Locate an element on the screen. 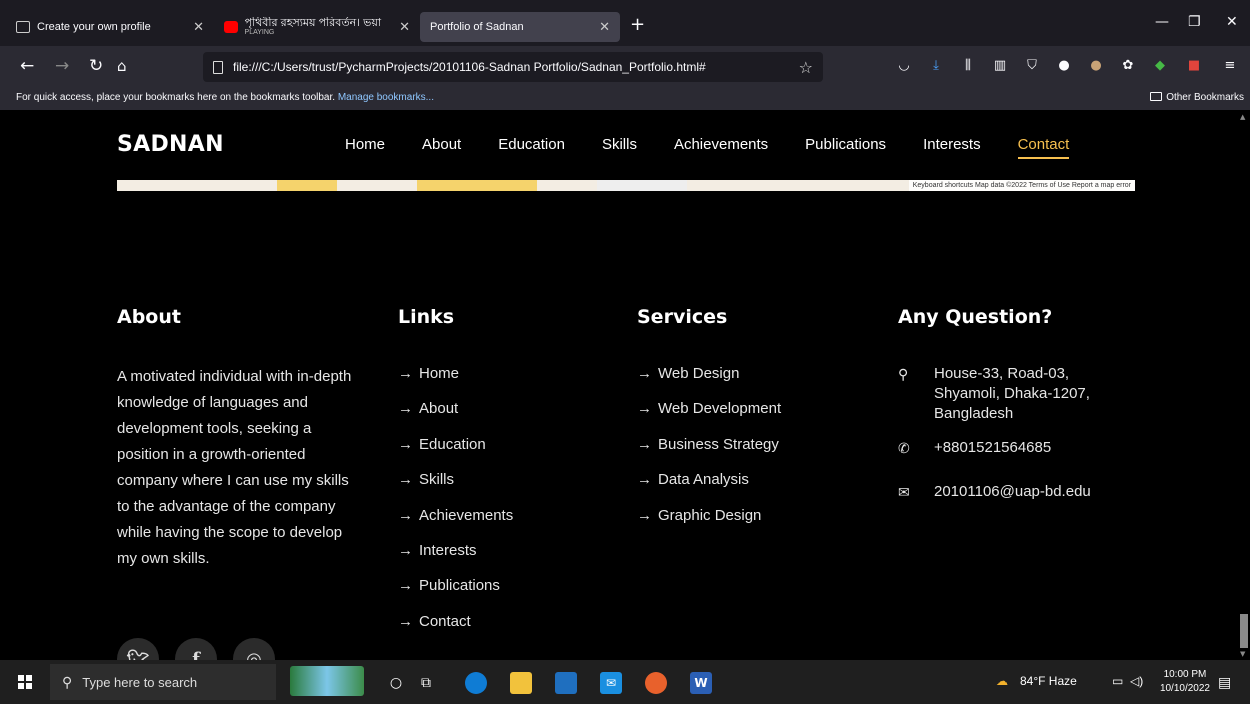 The height and width of the screenshot is (704, 1250). footer-link-skills: → Skills is located at coordinates (455, 487).